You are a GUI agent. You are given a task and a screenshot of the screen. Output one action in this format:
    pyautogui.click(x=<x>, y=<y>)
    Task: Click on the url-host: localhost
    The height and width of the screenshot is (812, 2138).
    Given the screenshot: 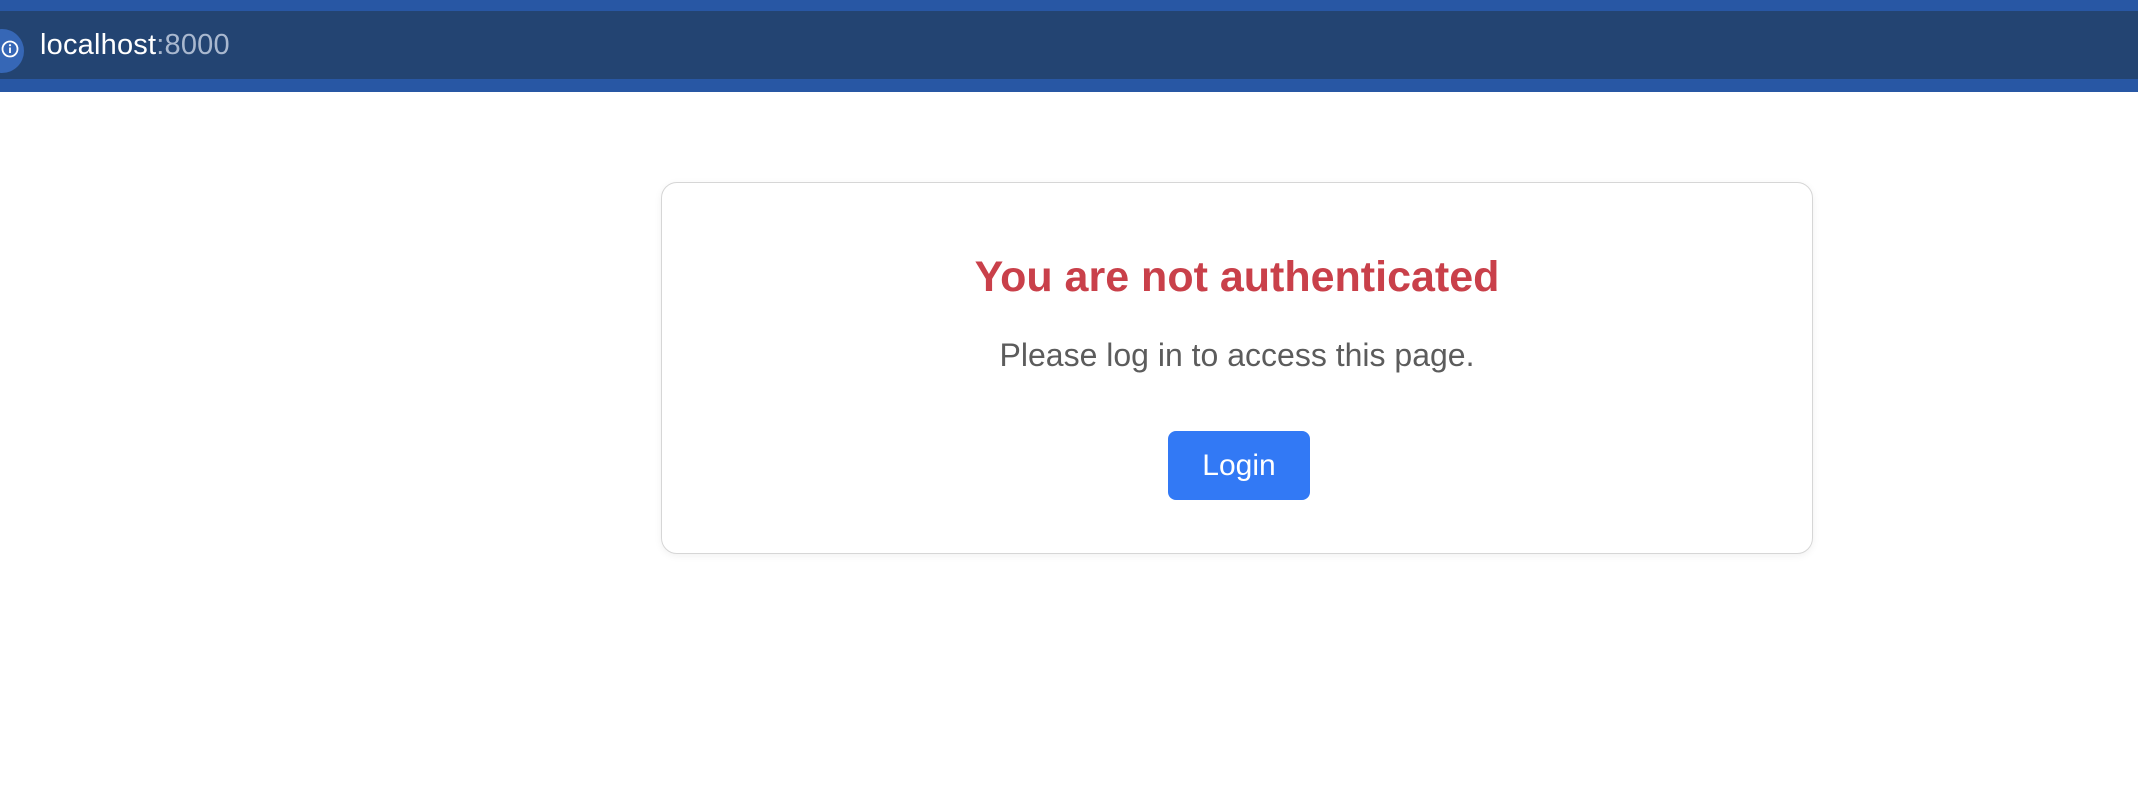 What is the action you would take?
    pyautogui.click(x=98, y=44)
    